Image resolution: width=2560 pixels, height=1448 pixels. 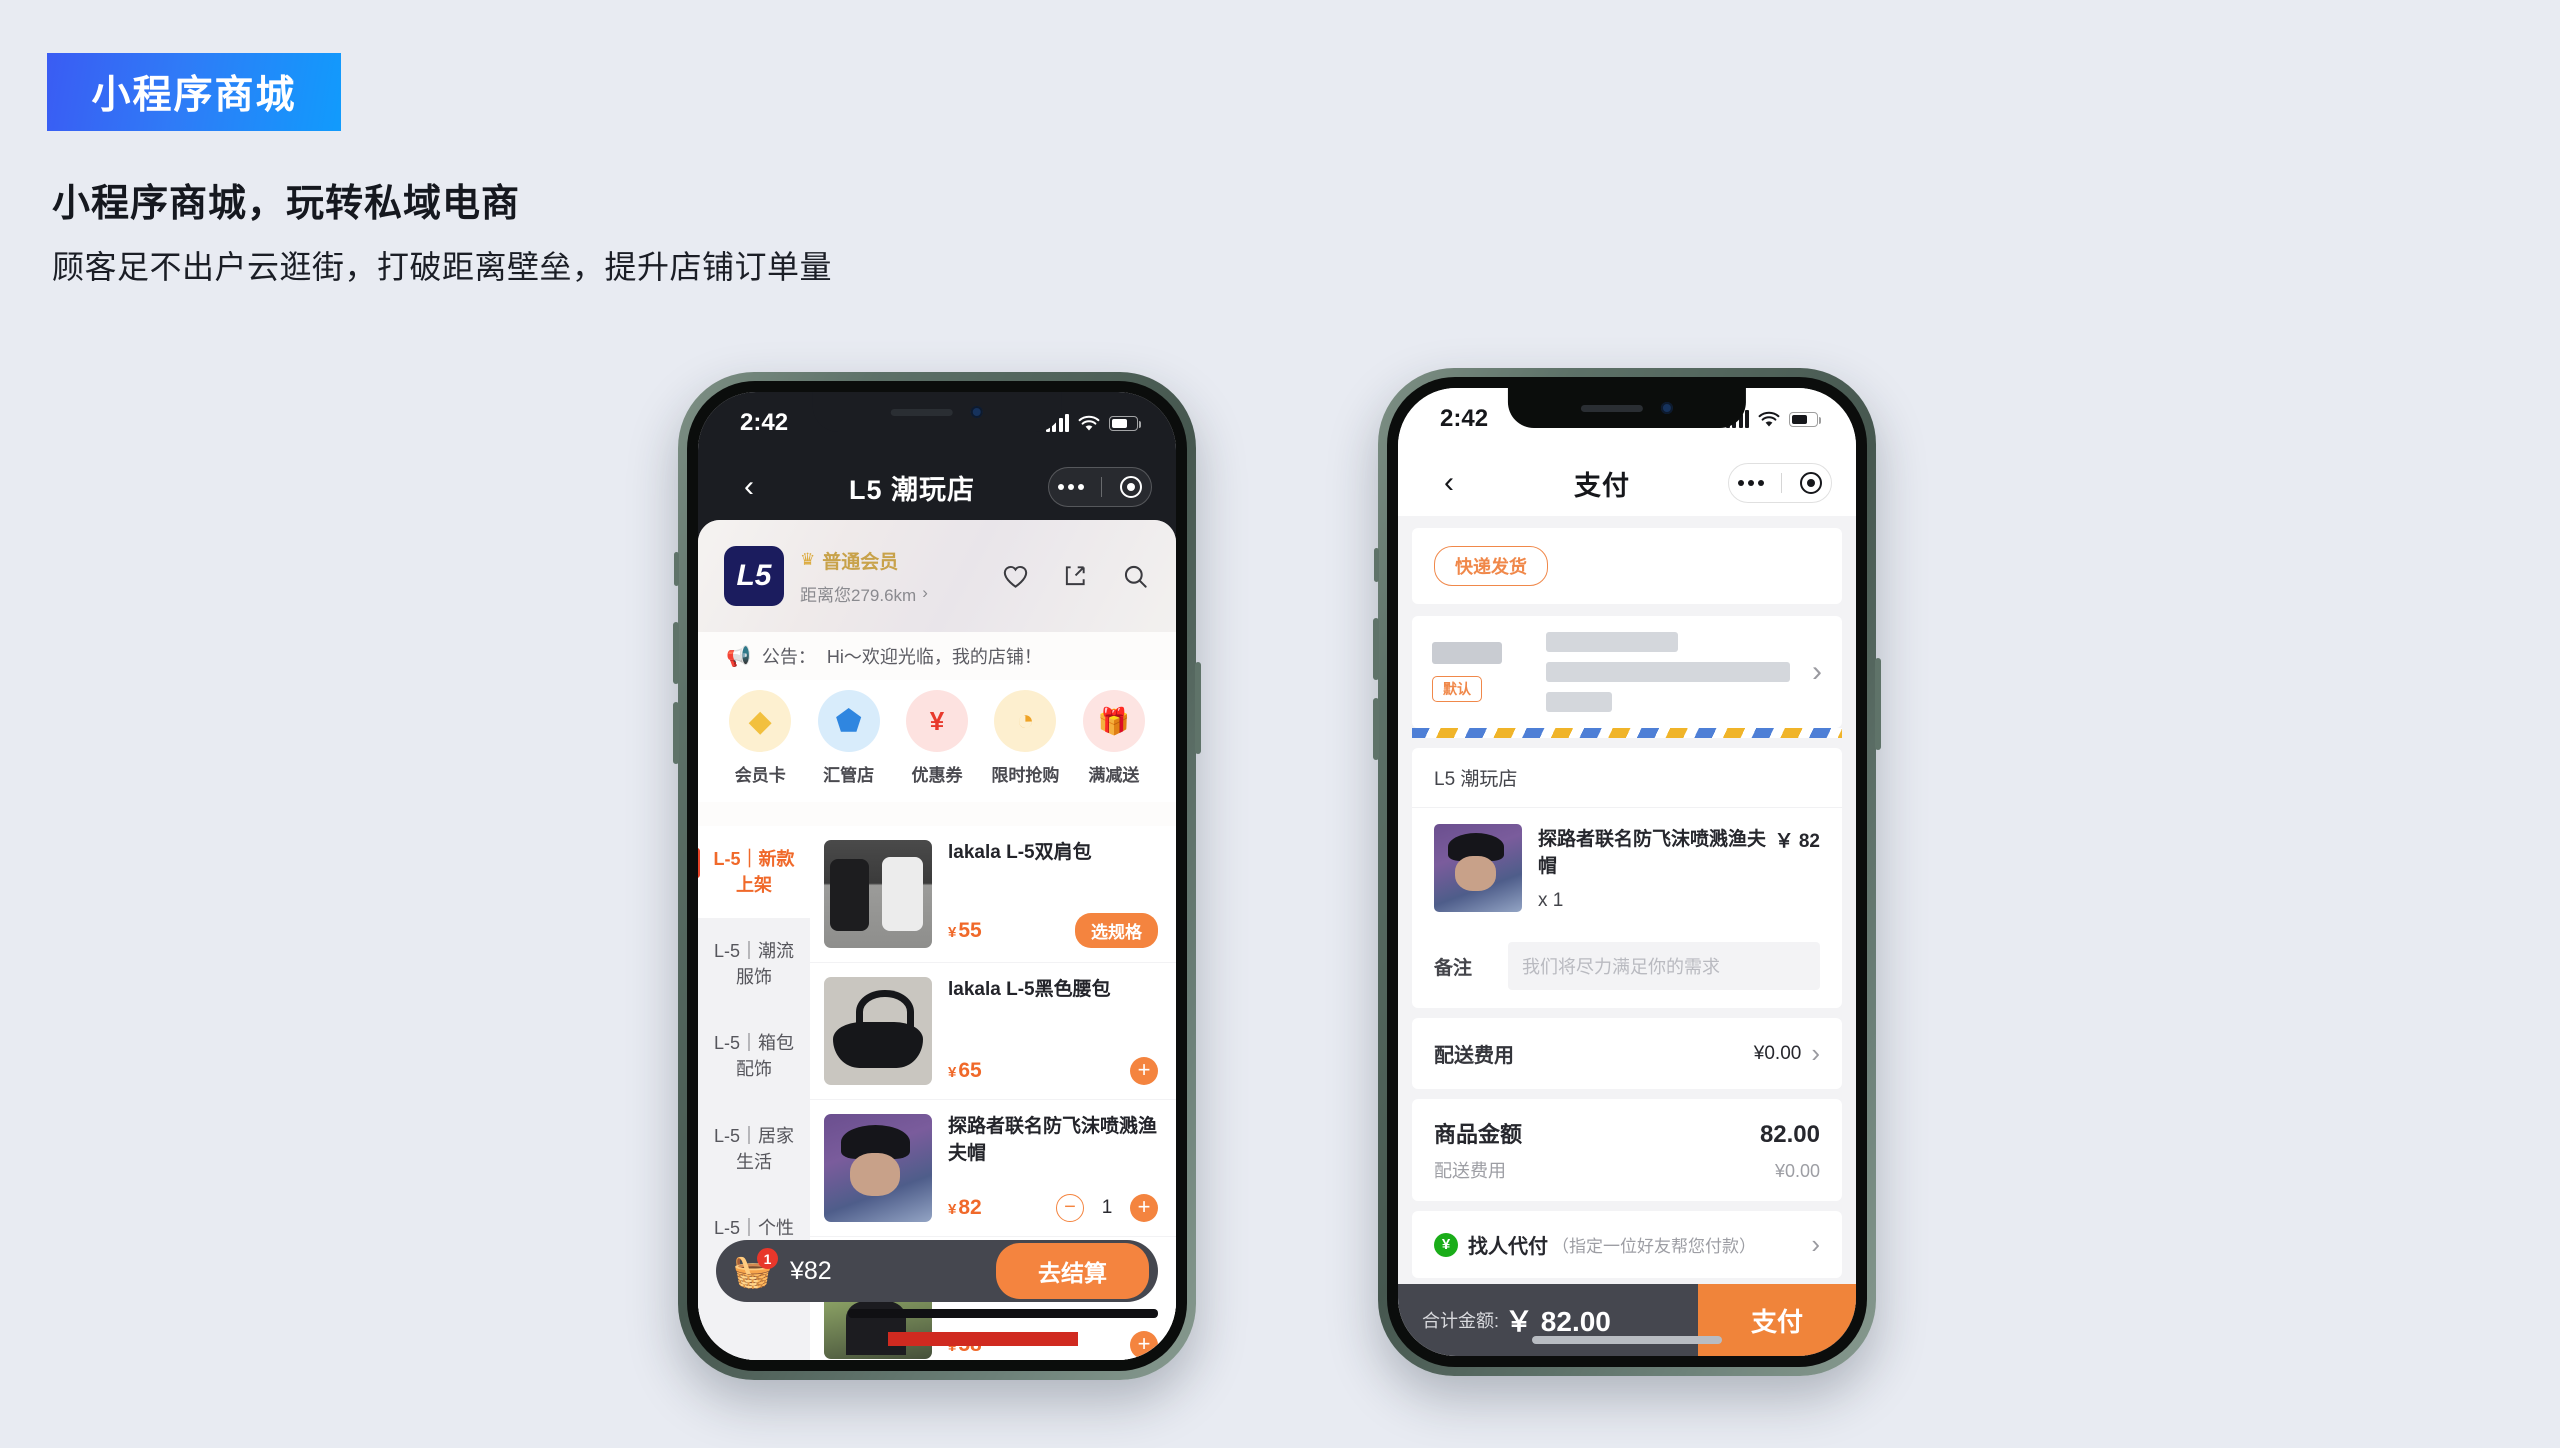 I want to click on member-level-label: 普通会员, so click(x=860, y=562).